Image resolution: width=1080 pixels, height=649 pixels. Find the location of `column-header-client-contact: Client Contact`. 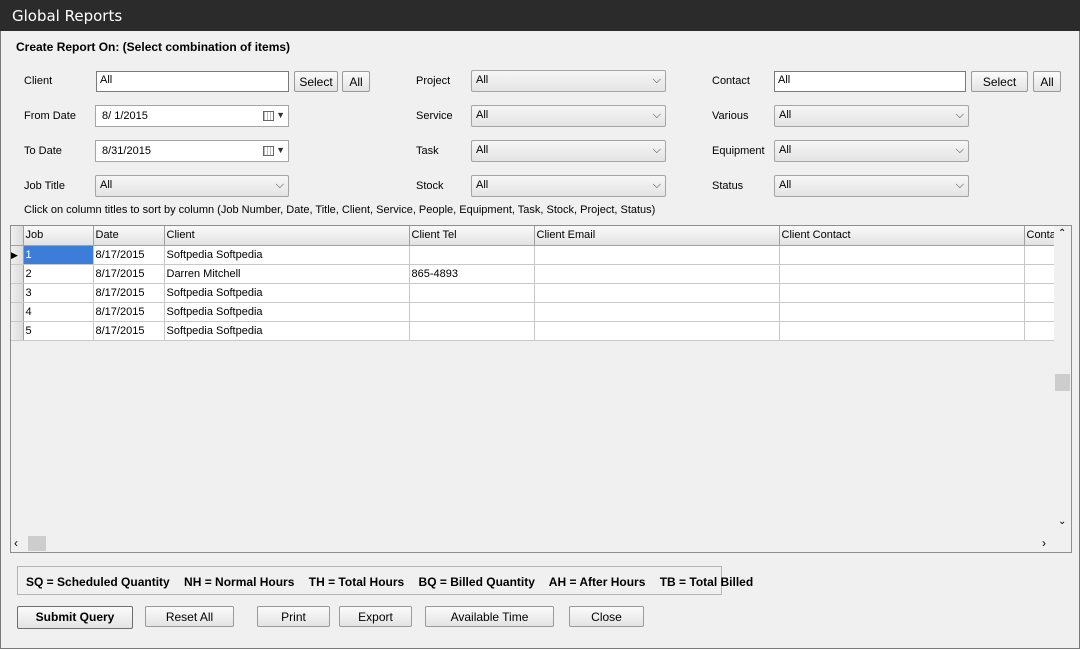

column-header-client-contact: Client Contact is located at coordinates (902, 236).